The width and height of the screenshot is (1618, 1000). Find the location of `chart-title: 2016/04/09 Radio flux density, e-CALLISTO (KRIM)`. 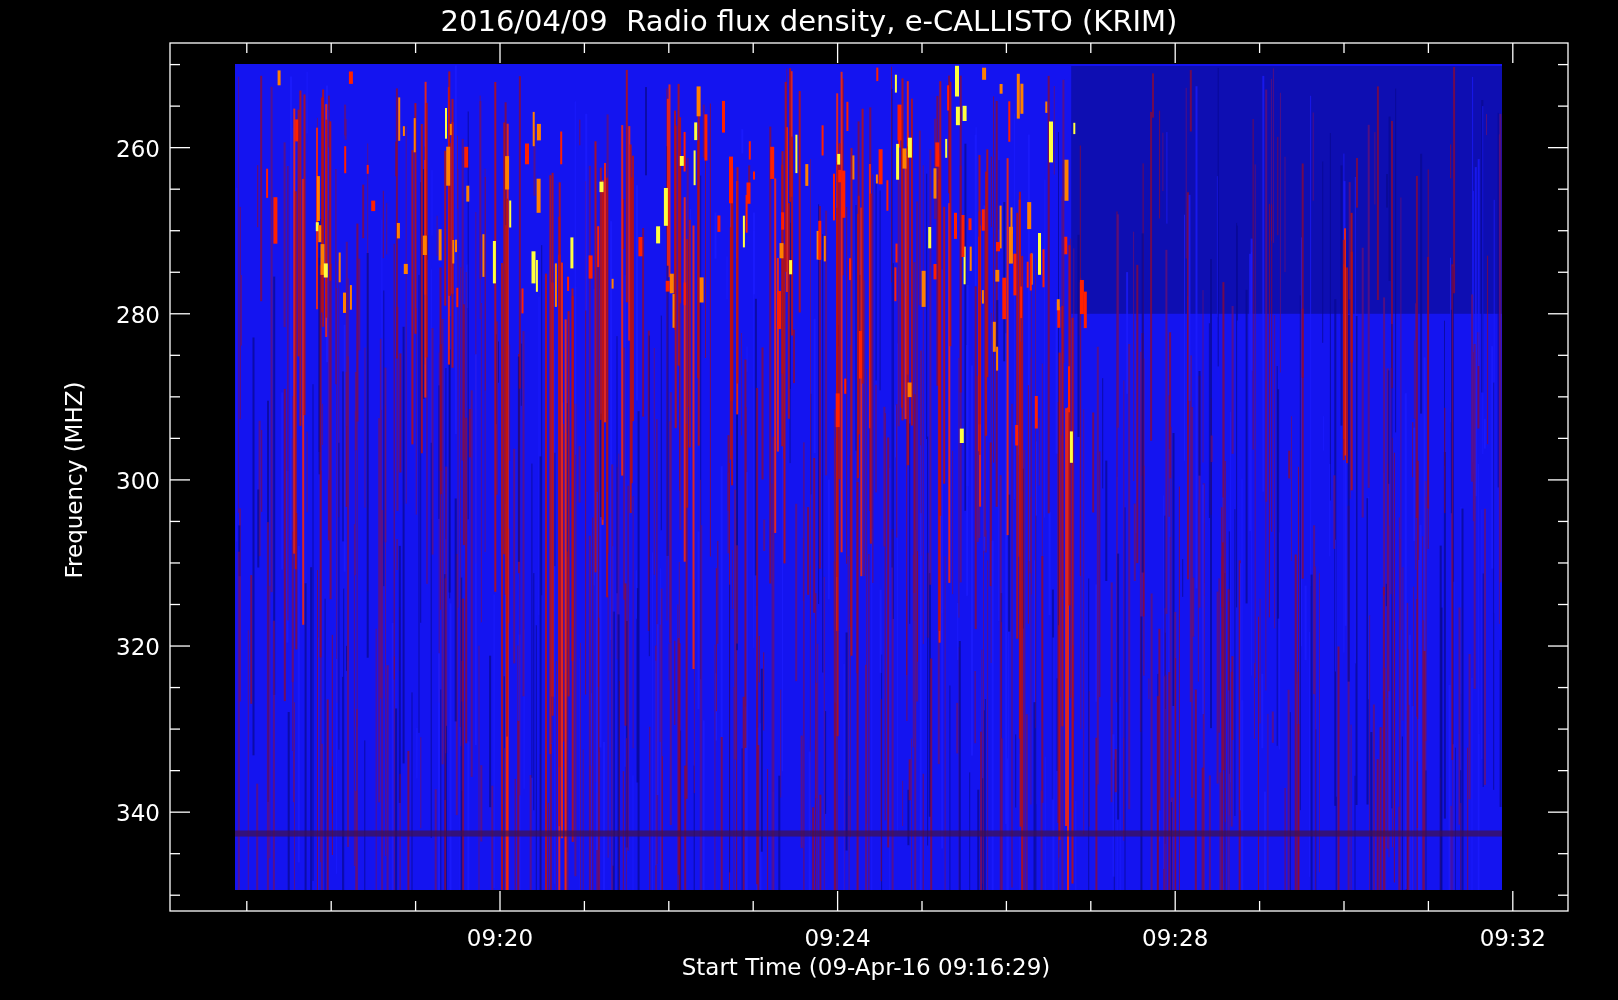

chart-title: 2016/04/09 Radio flux density, e-CALLISTO (KRIM) is located at coordinates (809, 21).